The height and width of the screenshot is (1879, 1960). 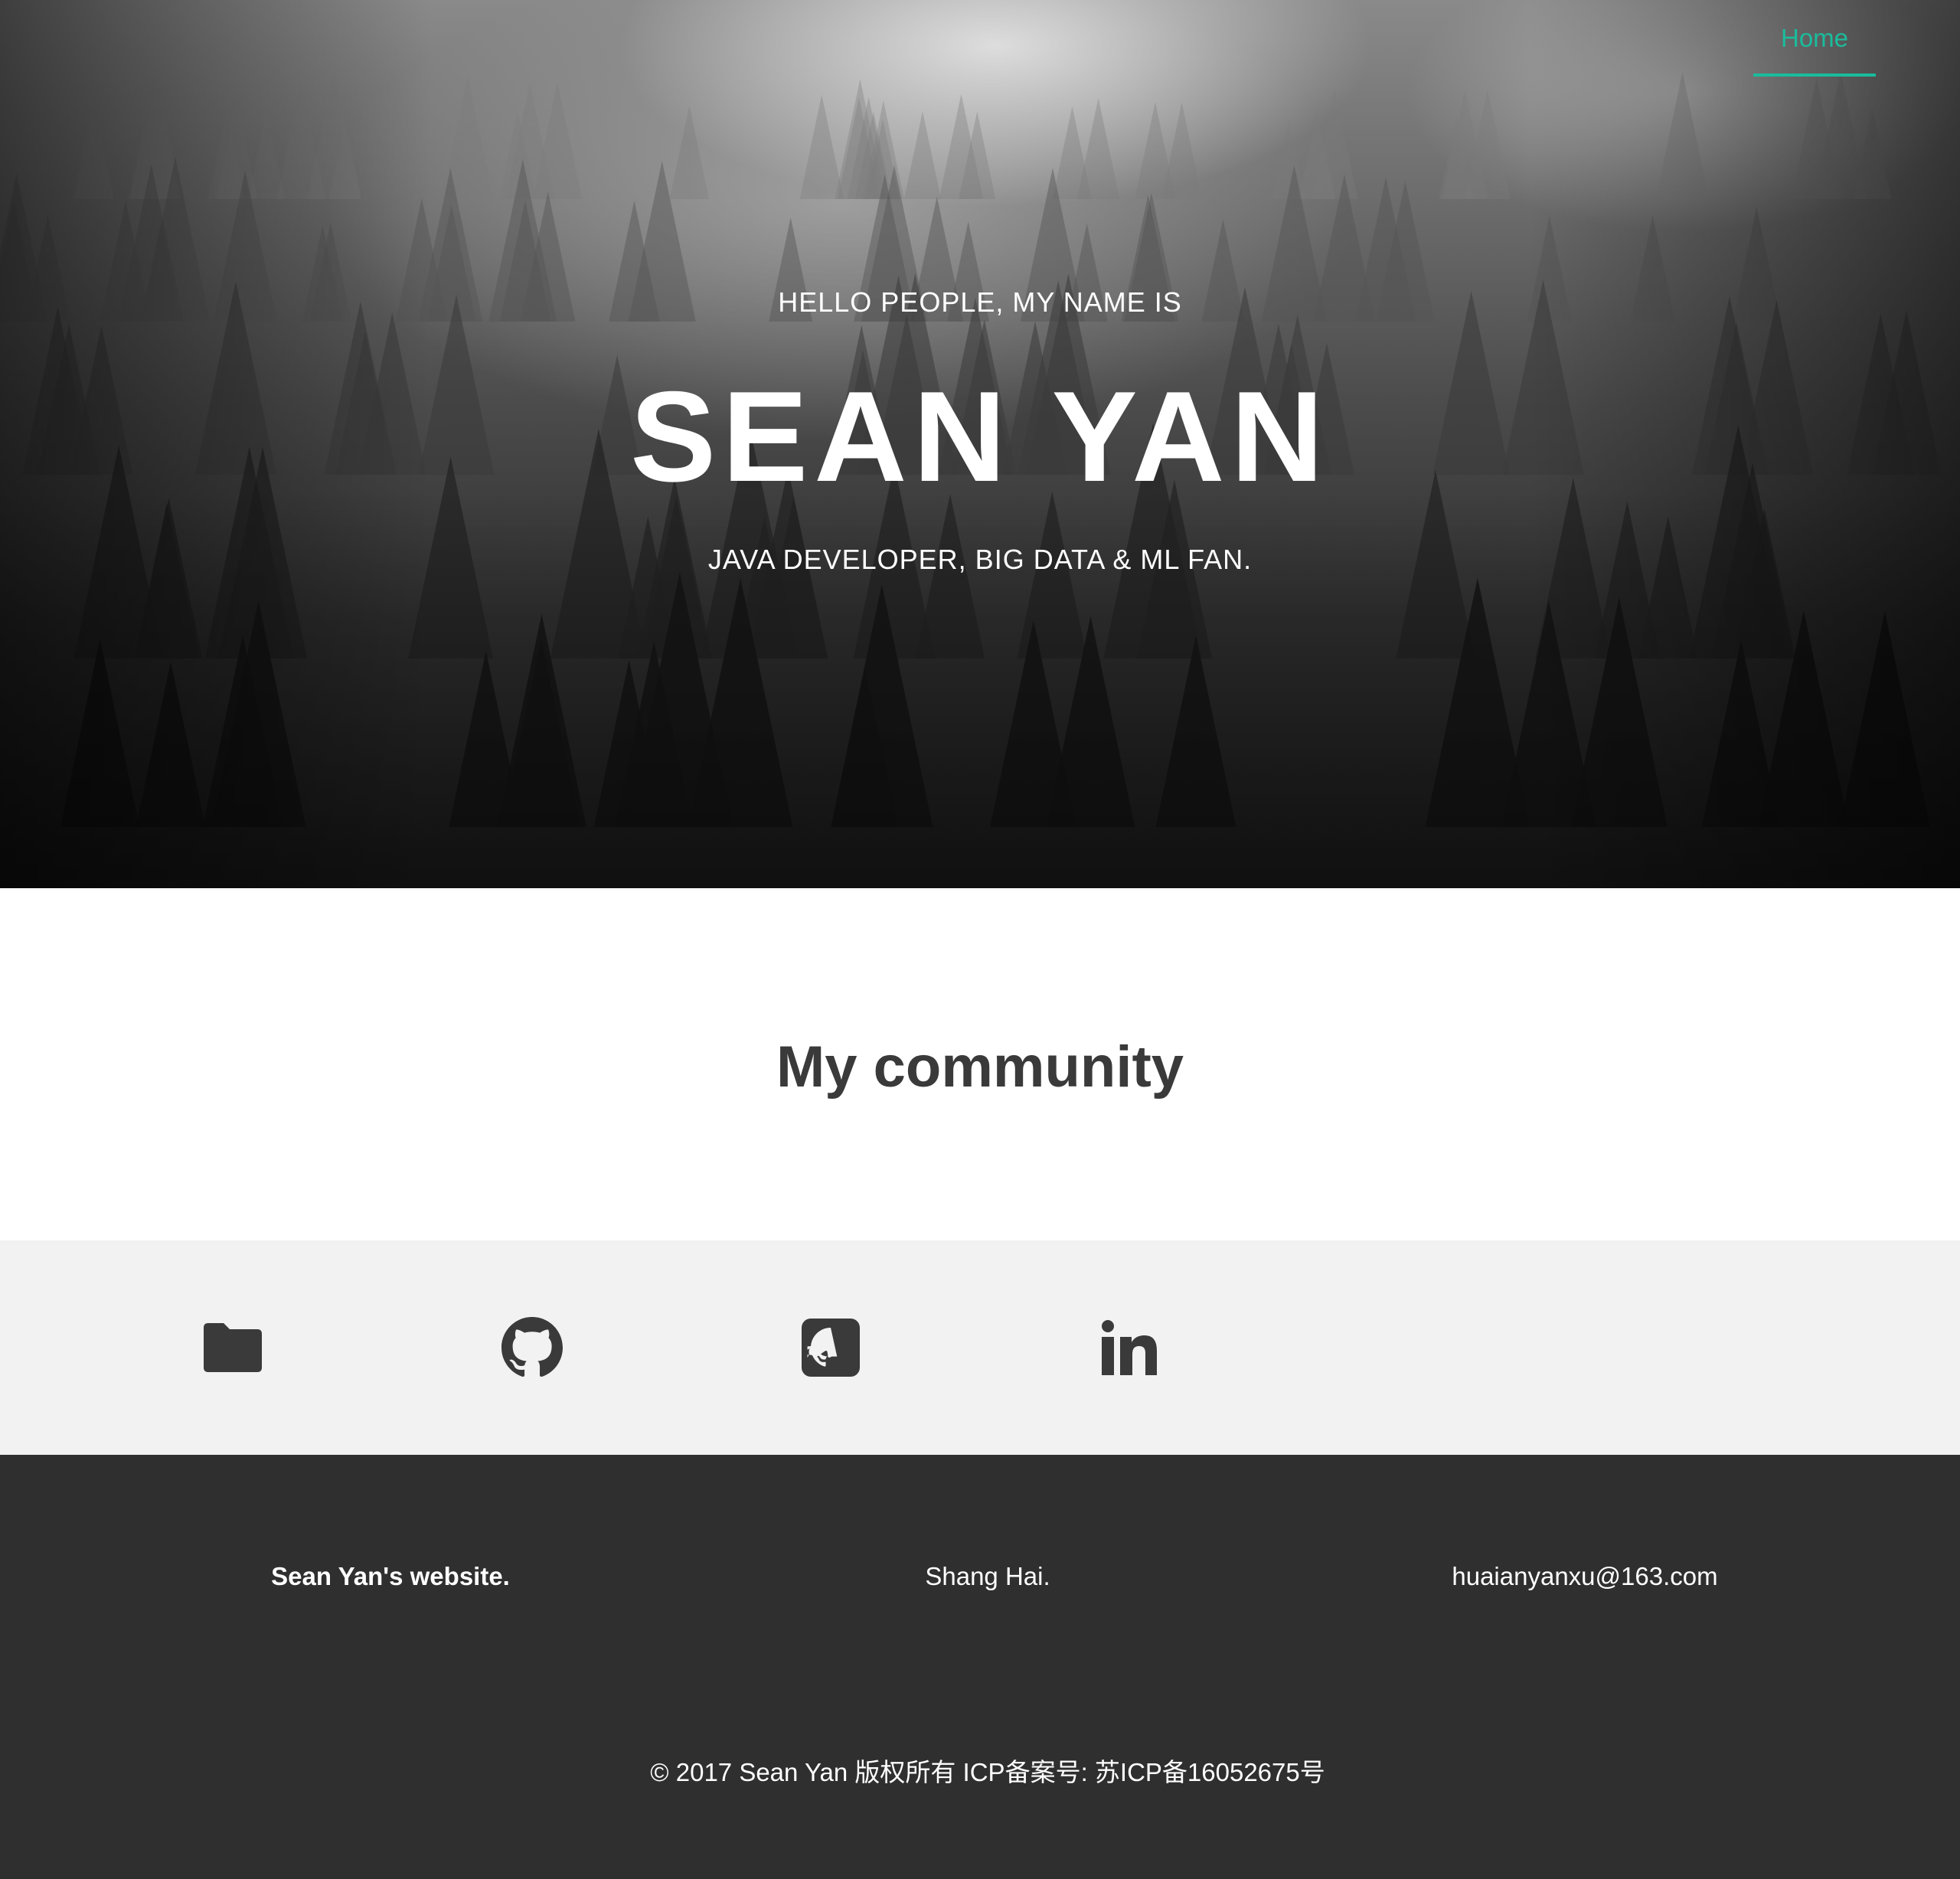 I want to click on hero-greeting: HELLO PEOPLE, MY NAME IS, so click(x=980, y=302).